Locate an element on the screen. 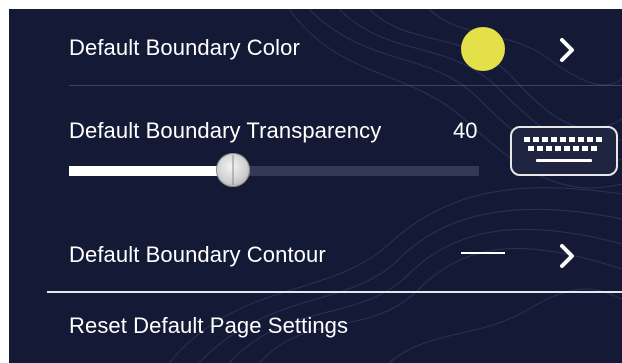  boundary-transparency-label: Default Boundary Transparency is located at coordinates (225, 130).